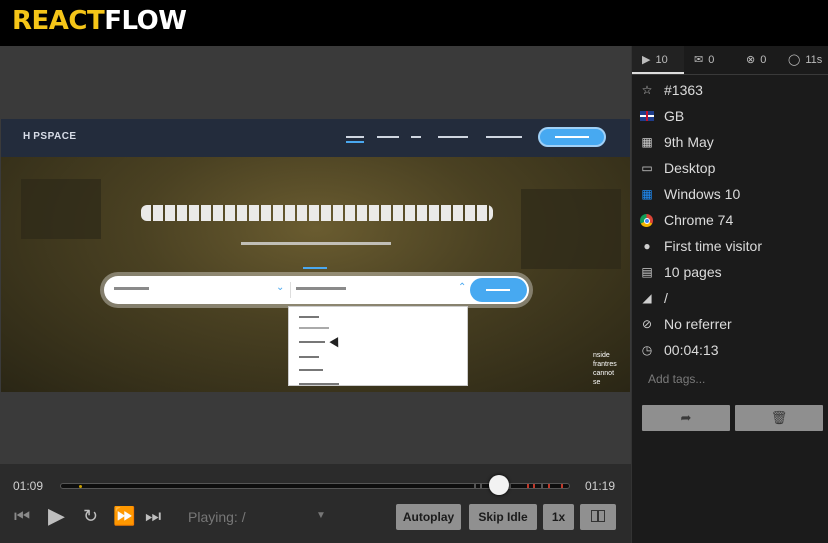 Image resolution: width=828 pixels, height=543 pixels. What do you see at coordinates (646, 220) in the screenshot?
I see `chrome-icon` at bounding box center [646, 220].